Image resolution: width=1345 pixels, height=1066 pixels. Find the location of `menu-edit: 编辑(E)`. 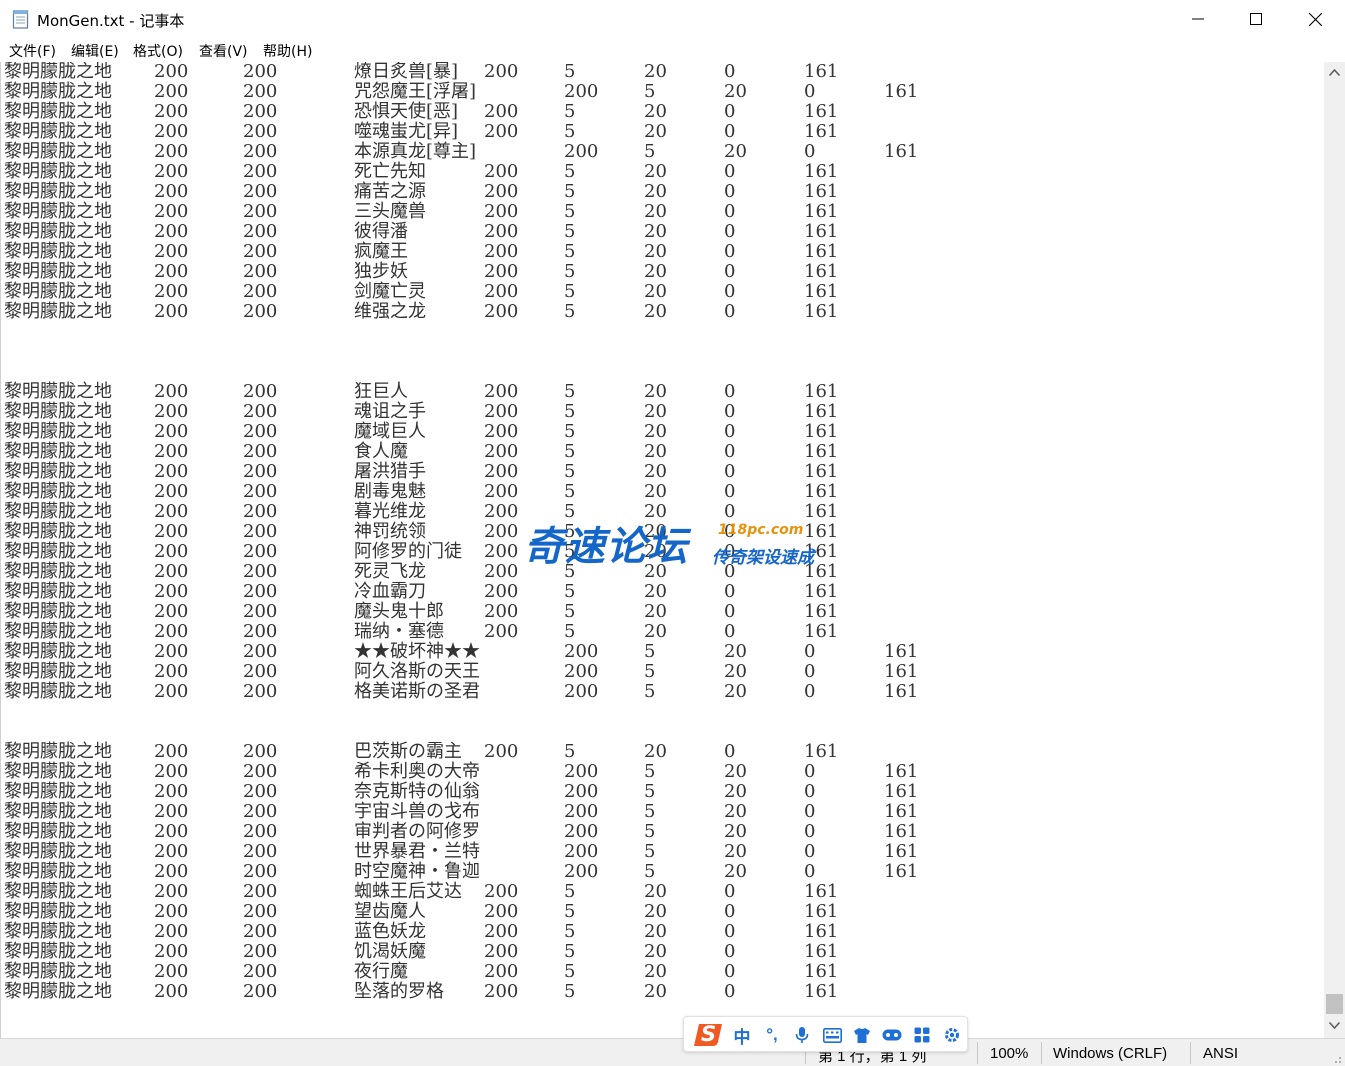

menu-edit: 编辑(E) is located at coordinates (95, 51).